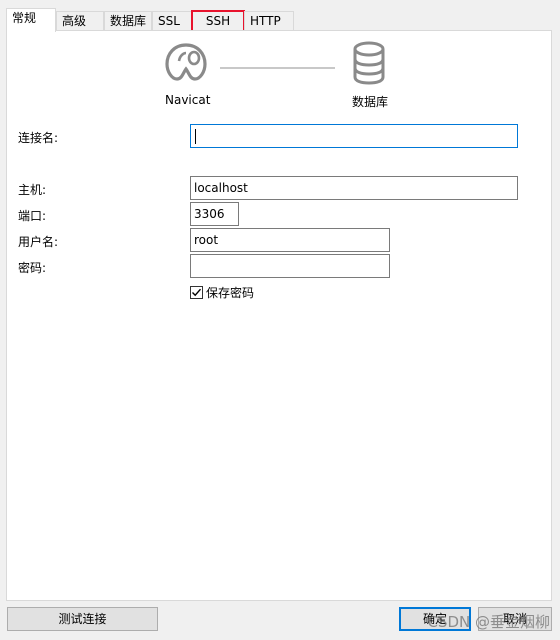 The width and height of the screenshot is (560, 640). What do you see at coordinates (369, 63) in the screenshot?
I see `database-icon` at bounding box center [369, 63].